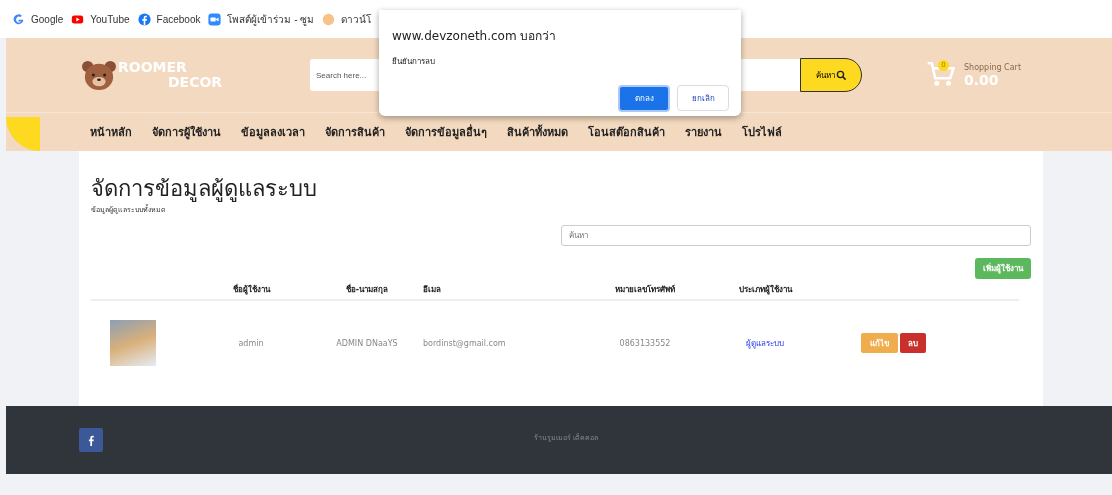  What do you see at coordinates (204, 189) in the screenshot?
I see `page-title: จัดการข้อมูลผู้ดูแลระบบ` at bounding box center [204, 189].